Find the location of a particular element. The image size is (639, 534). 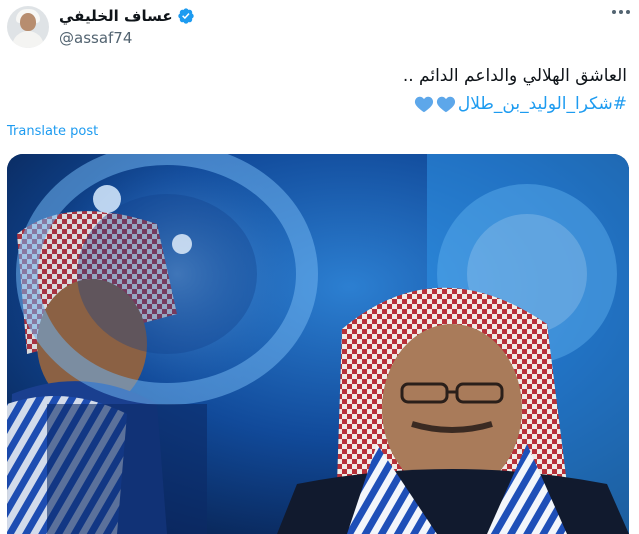

translate-post-link: Translate post is located at coordinates (52, 131).